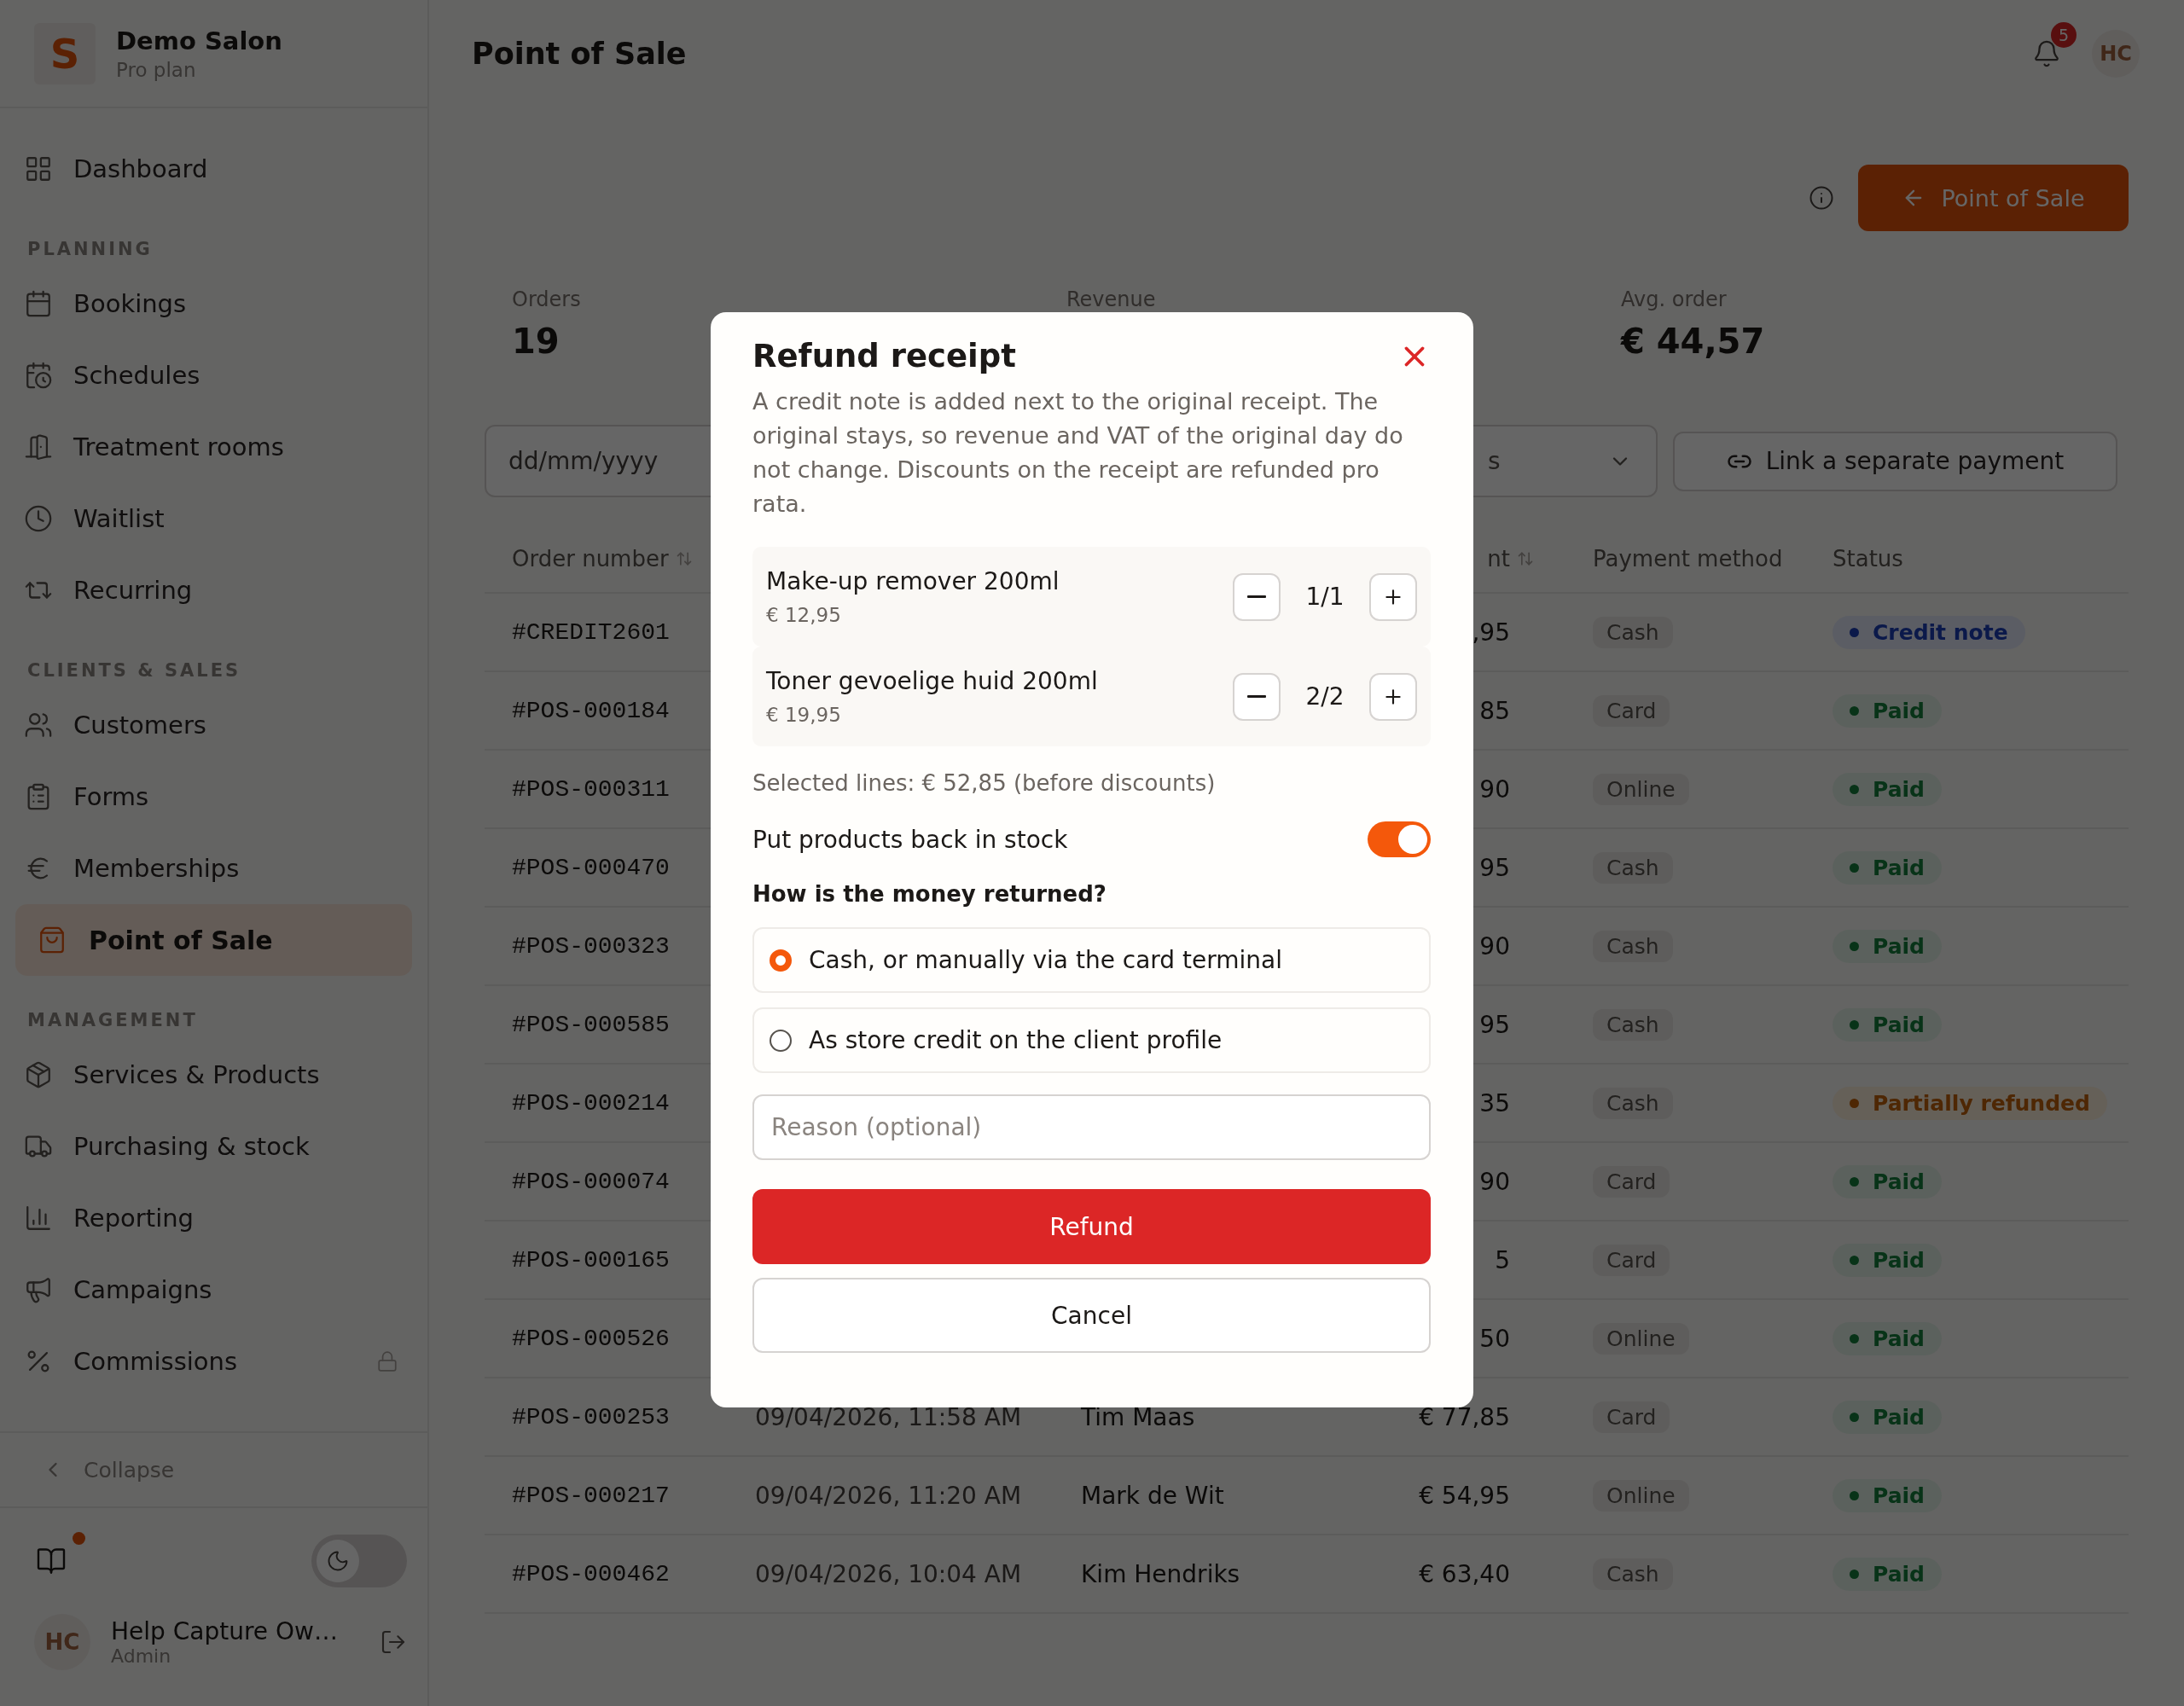 The image size is (2184, 1706). What do you see at coordinates (1494, 1102) in the screenshot?
I see `order-amount: 35` at bounding box center [1494, 1102].